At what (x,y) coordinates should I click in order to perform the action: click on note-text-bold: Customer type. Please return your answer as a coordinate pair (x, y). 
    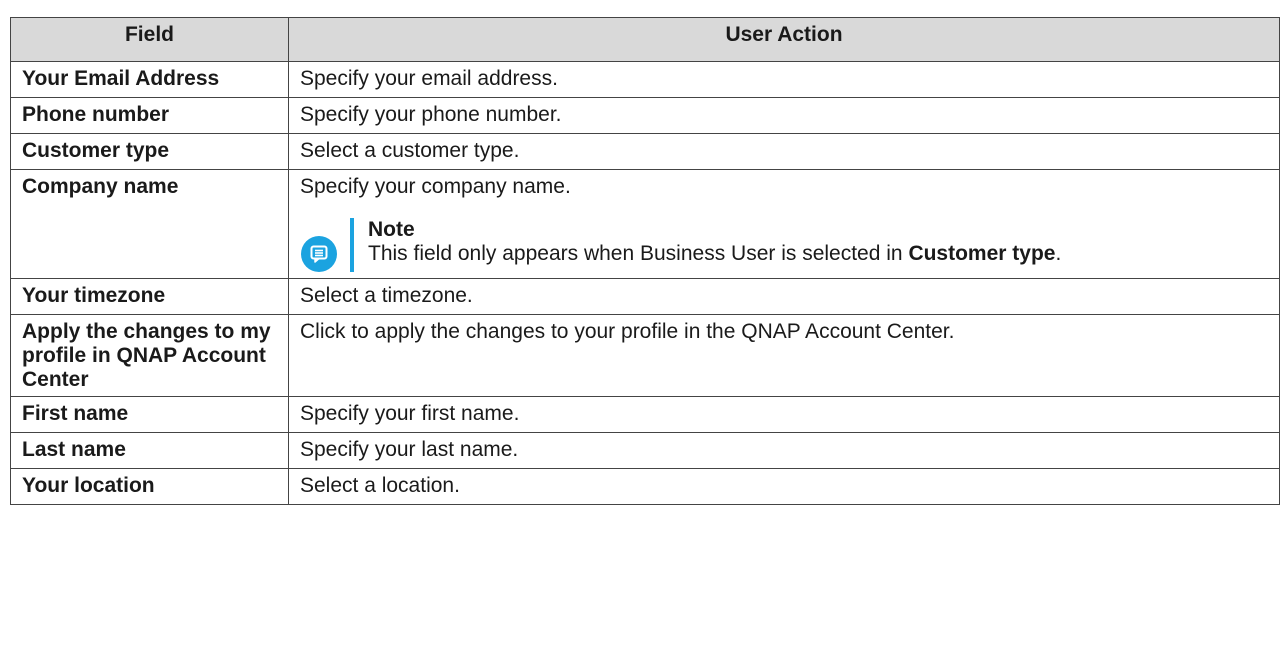
    Looking at the image, I should click on (982, 253).